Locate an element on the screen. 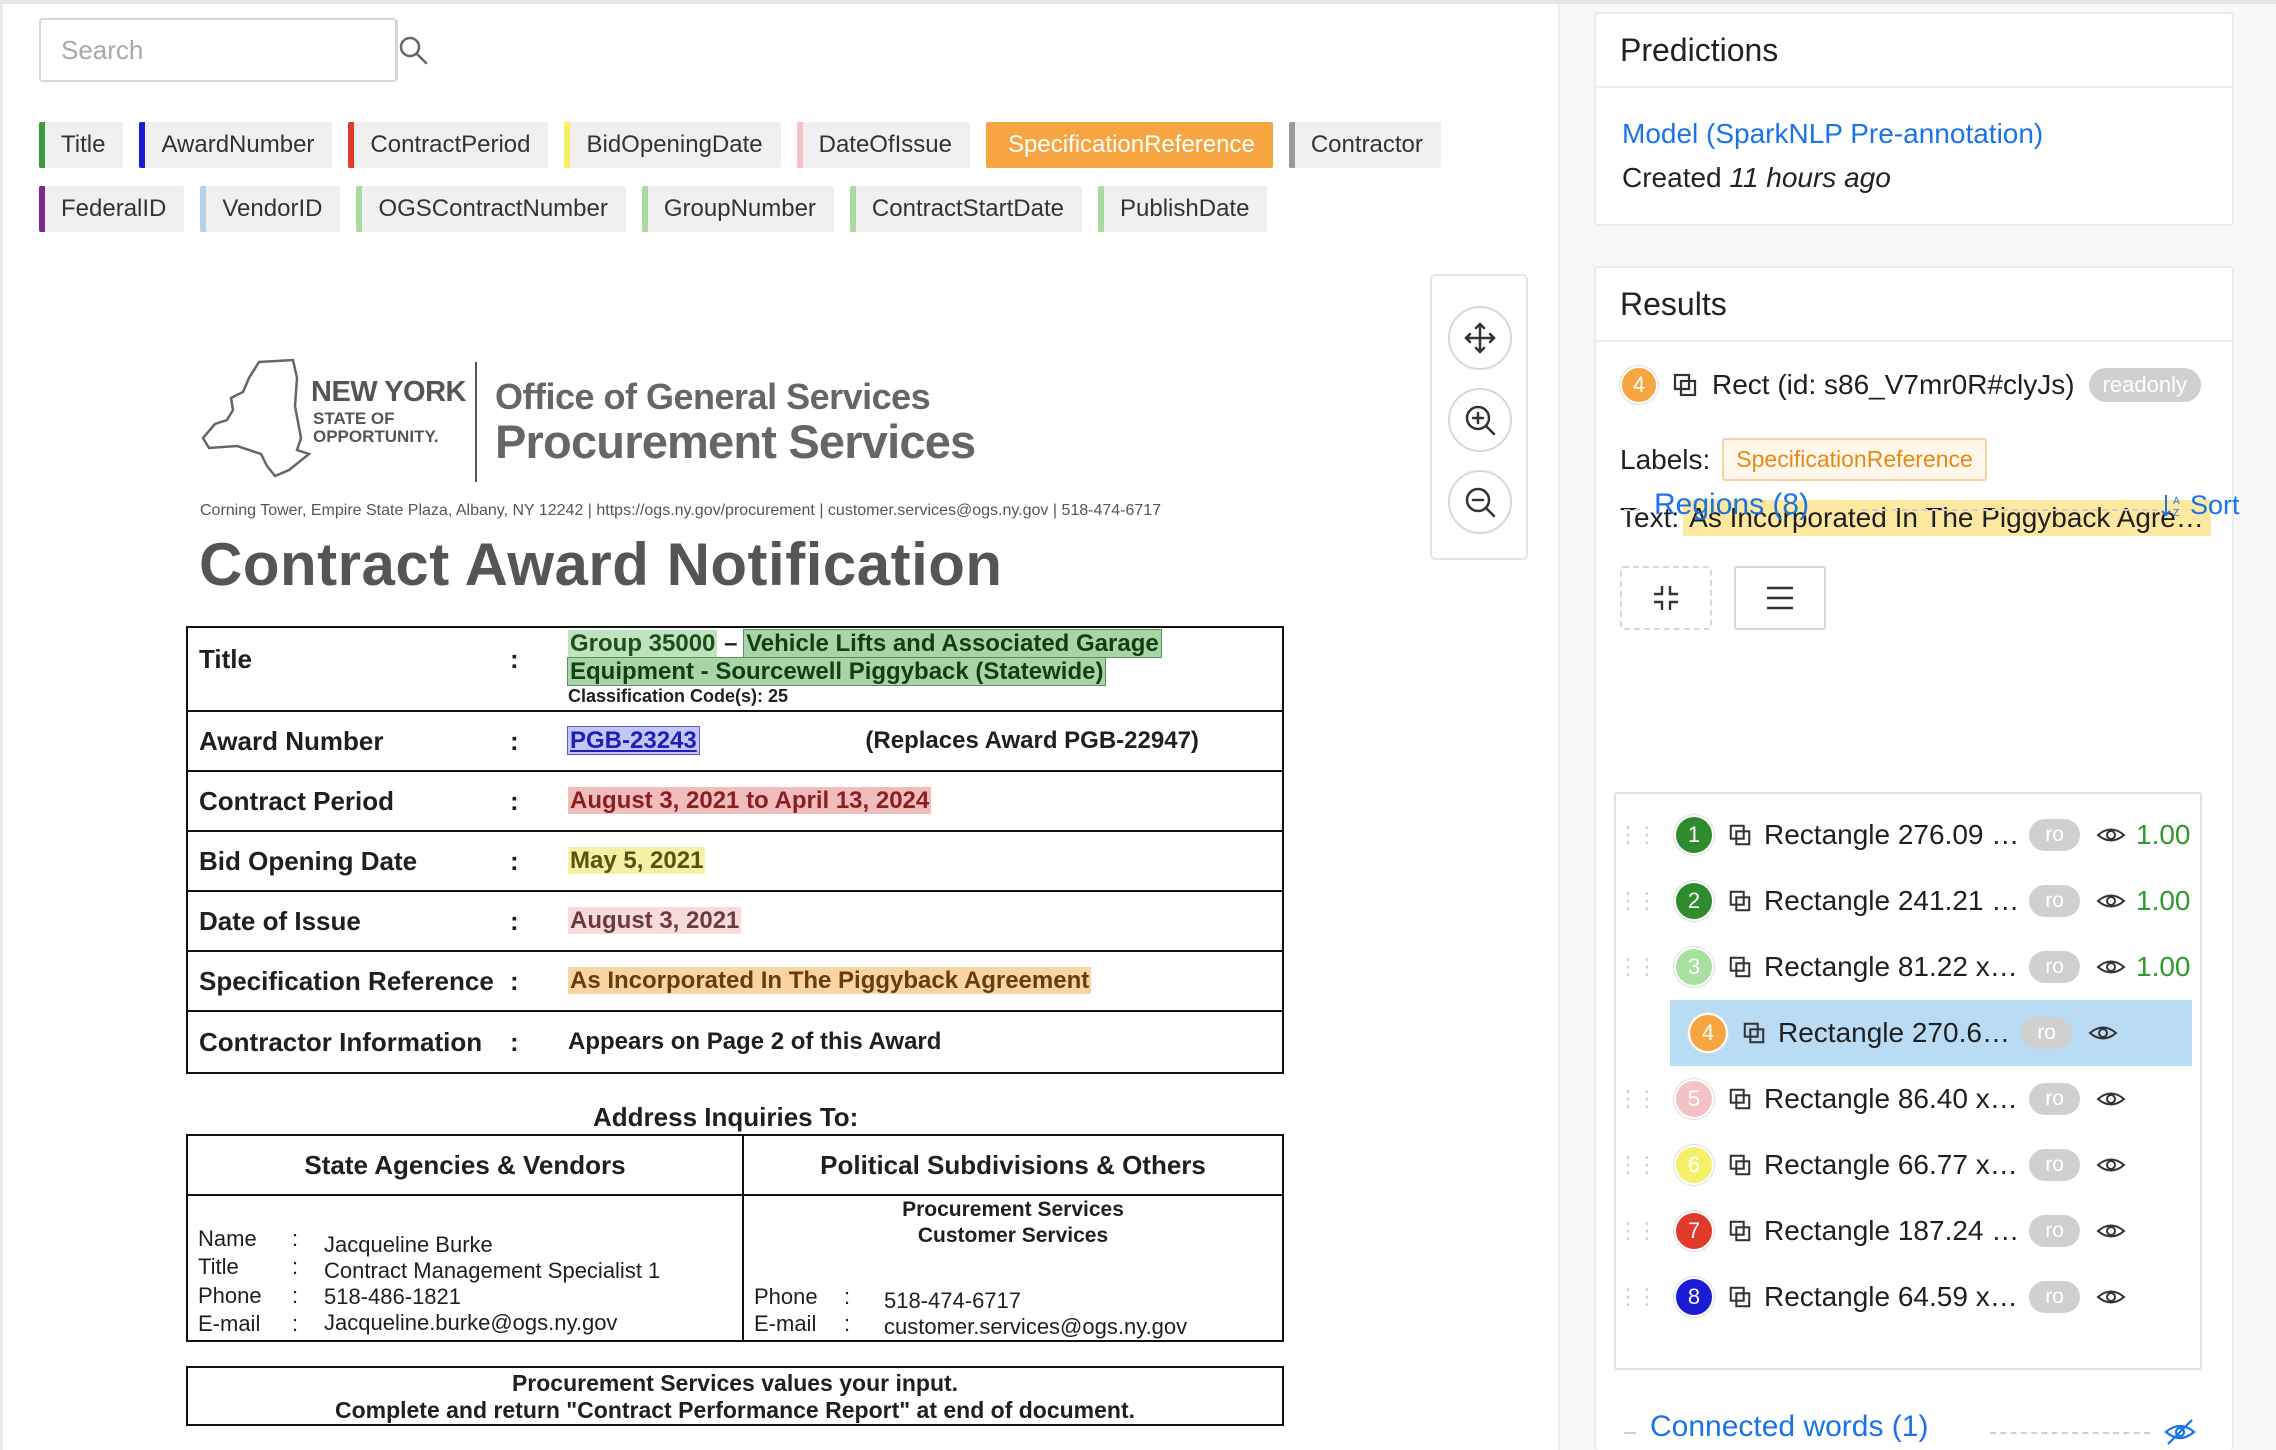  regions-title: Regions (8) is located at coordinates (1731, 505).